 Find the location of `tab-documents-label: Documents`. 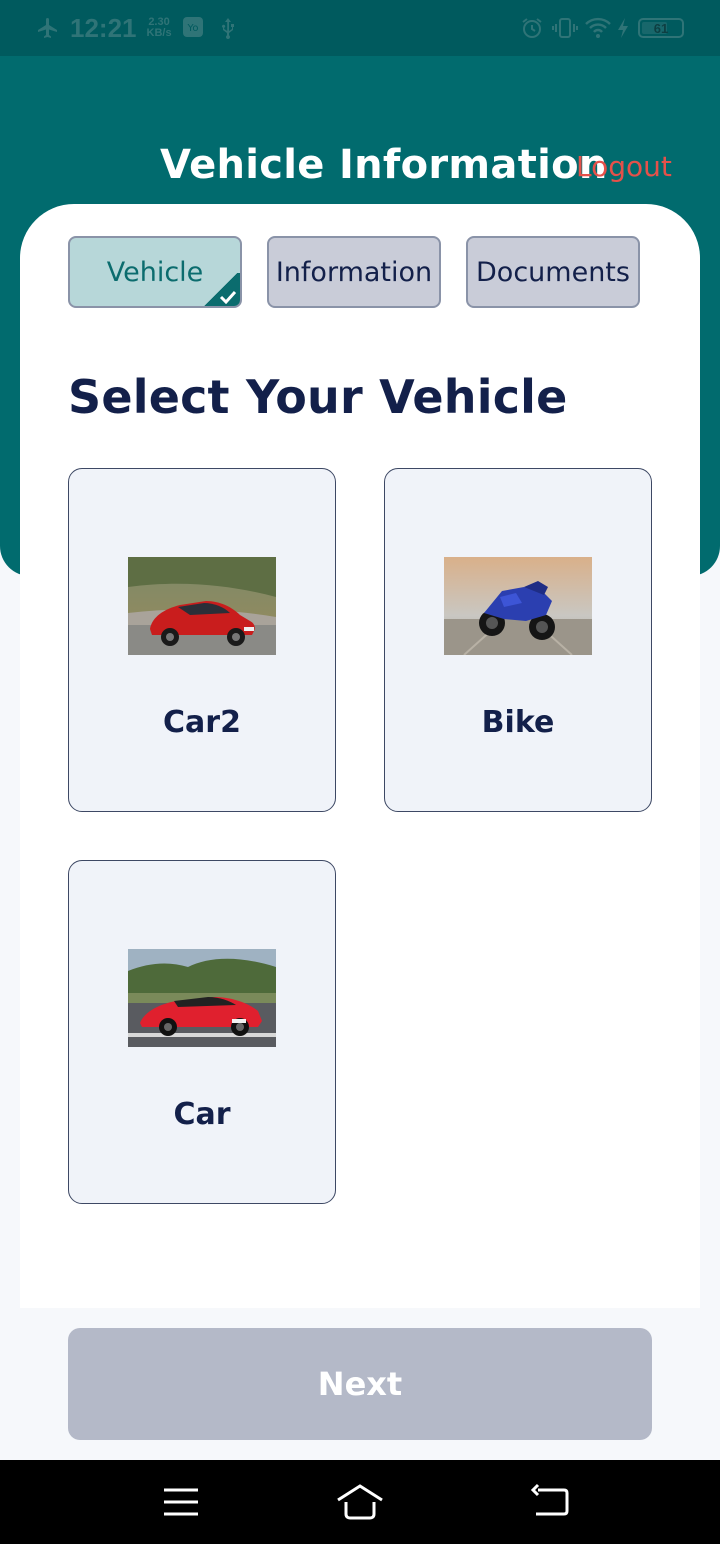

tab-documents-label: Documents is located at coordinates (553, 272).